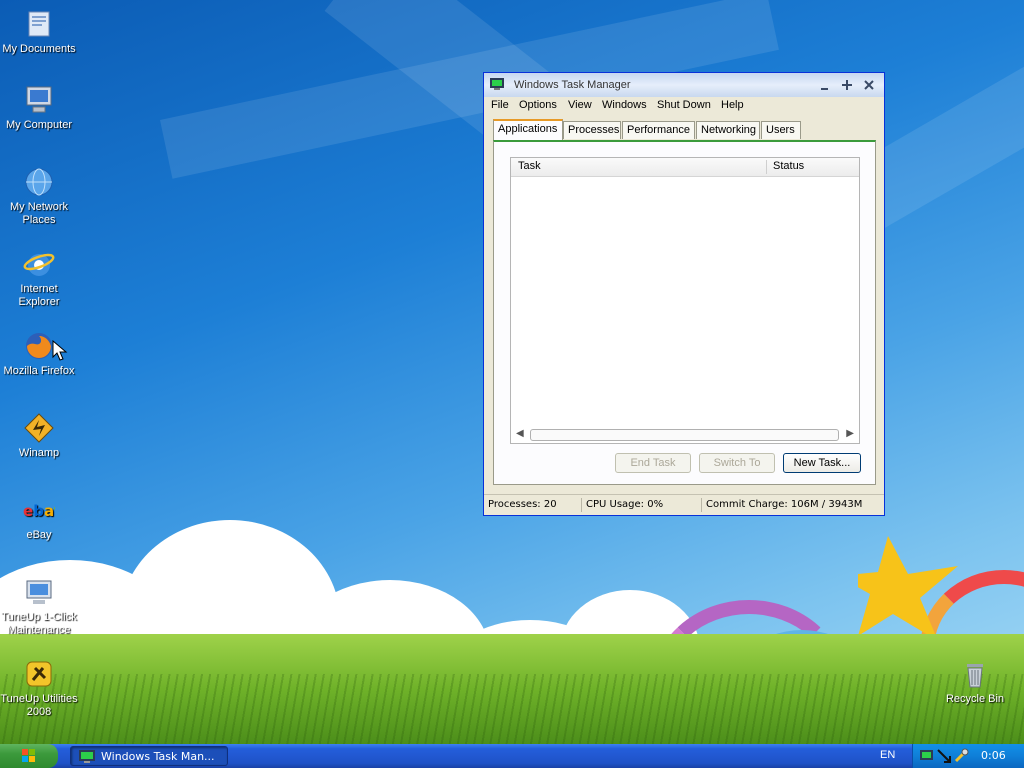 The image size is (1024, 768). I want to click on maximize-icon, so click(847, 85).